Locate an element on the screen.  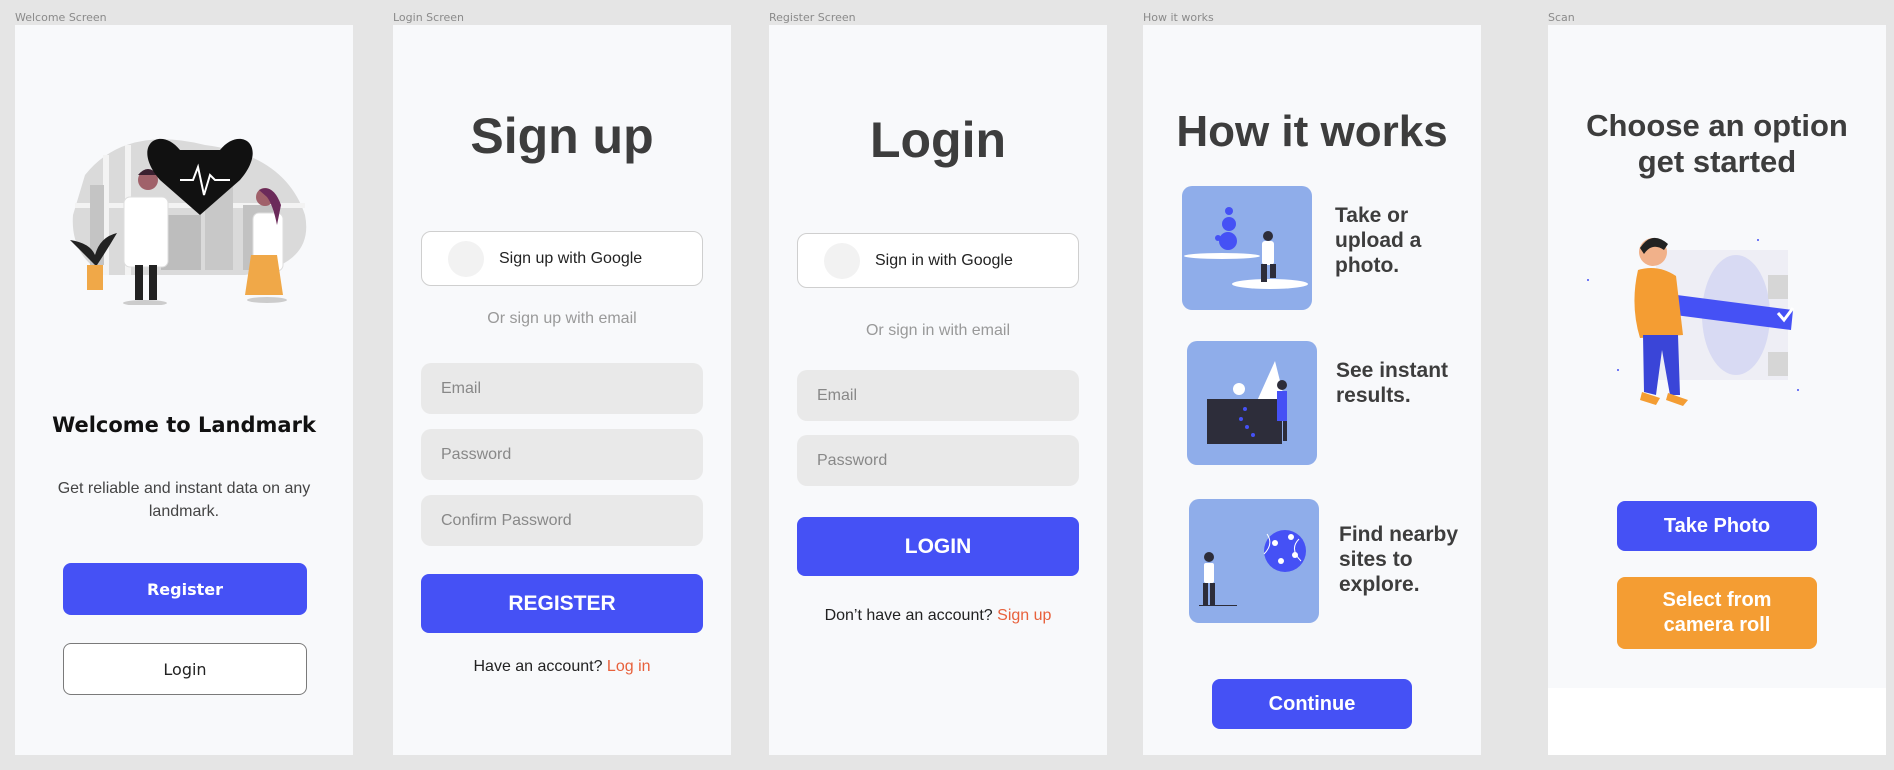
welcome-illustration is located at coordinates (188, 221).